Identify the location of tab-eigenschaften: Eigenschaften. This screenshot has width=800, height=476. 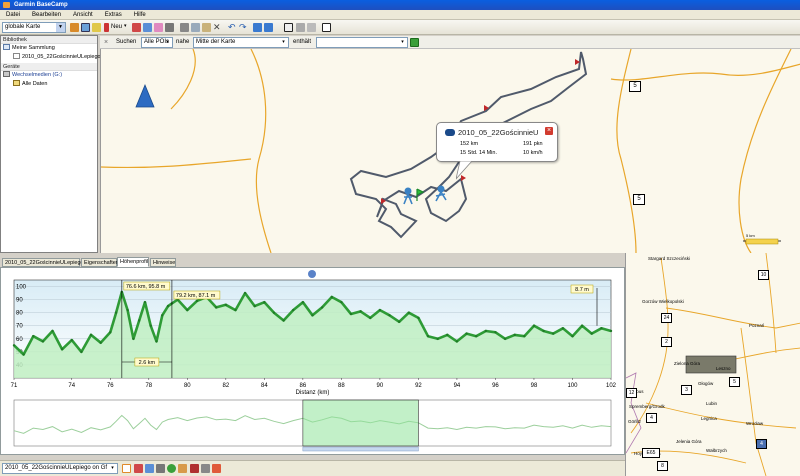
(100, 262).